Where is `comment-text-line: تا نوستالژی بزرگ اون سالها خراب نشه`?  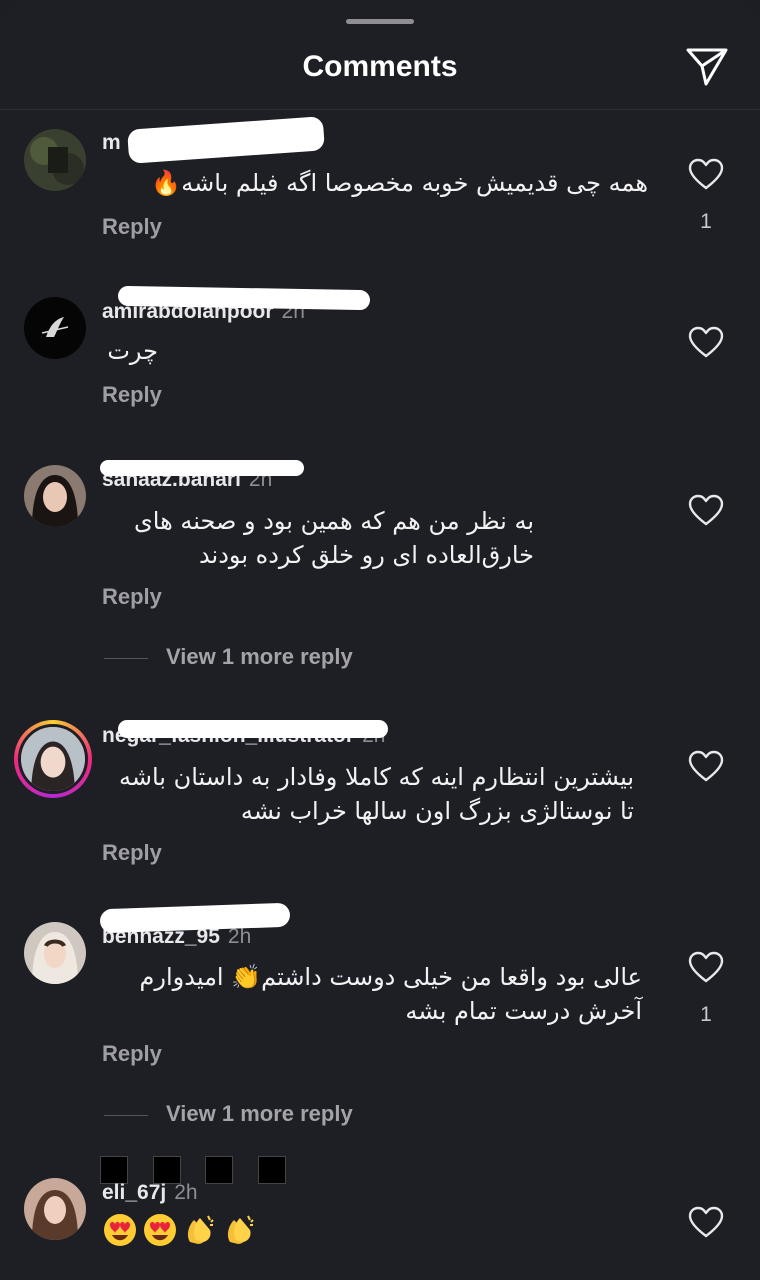
comment-text-line: تا نوستالژی بزرگ اون سالها خراب نشه is located at coordinates (437, 811).